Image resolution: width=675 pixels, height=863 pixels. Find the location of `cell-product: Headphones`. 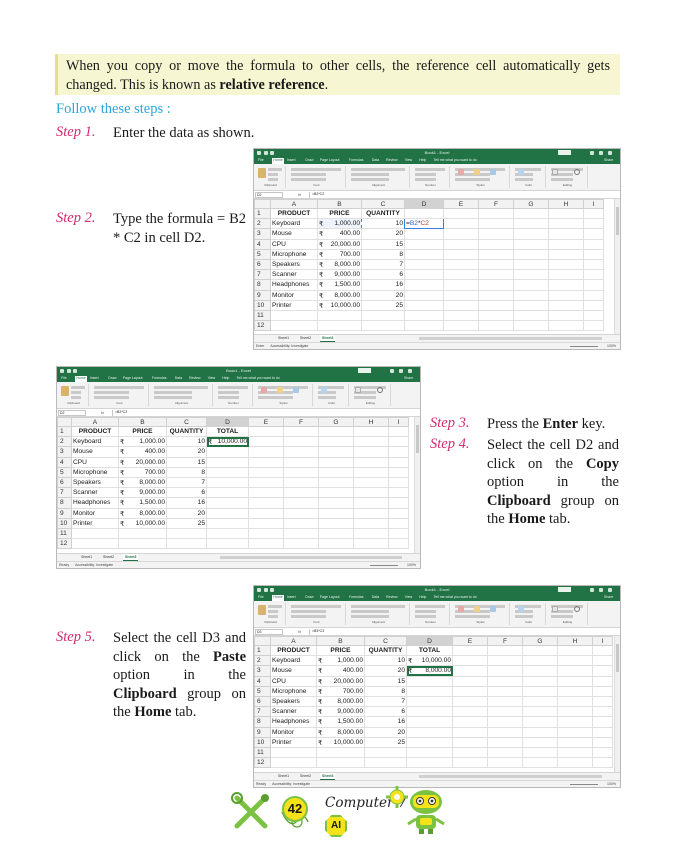

cell-product: Headphones is located at coordinates (293, 722).